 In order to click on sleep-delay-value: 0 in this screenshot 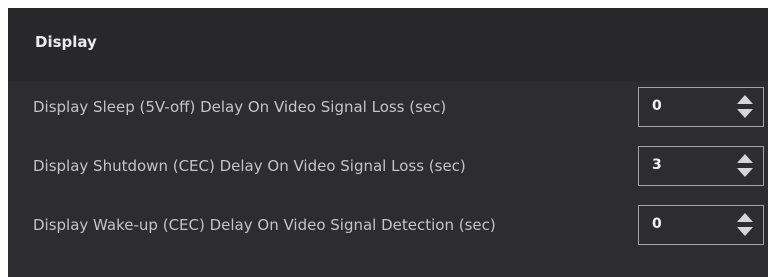, I will do `click(657, 106)`.